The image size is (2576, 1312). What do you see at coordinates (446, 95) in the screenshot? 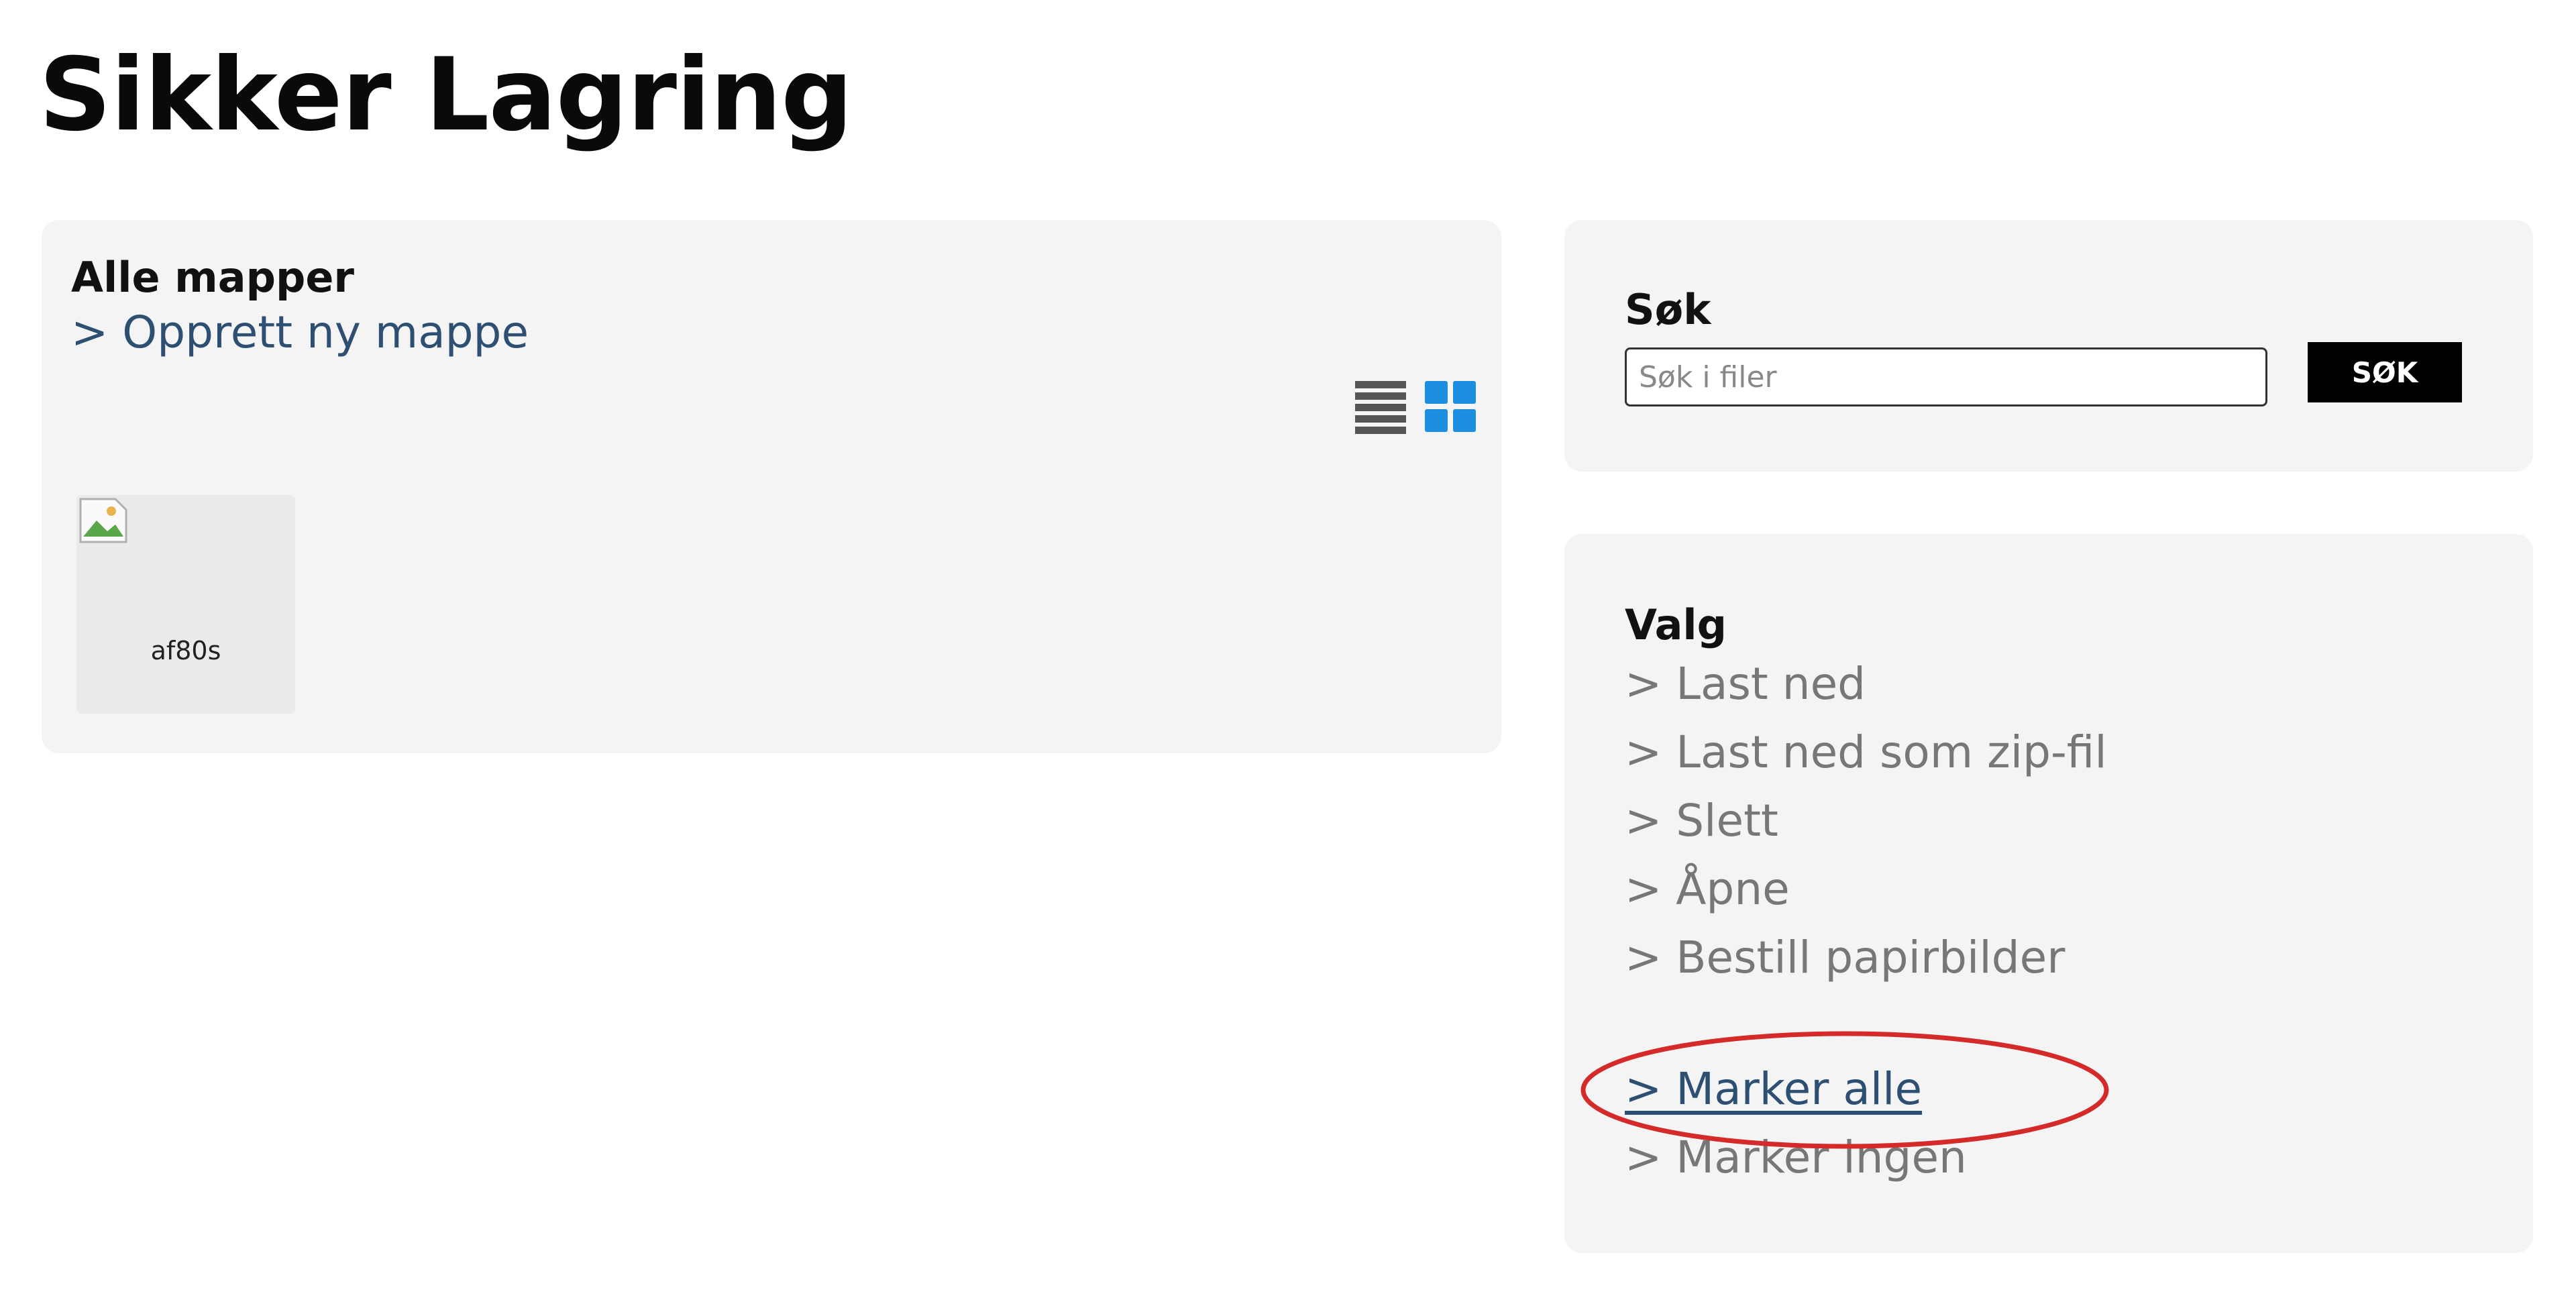
I see `page-title: Sikker Lagring` at bounding box center [446, 95].